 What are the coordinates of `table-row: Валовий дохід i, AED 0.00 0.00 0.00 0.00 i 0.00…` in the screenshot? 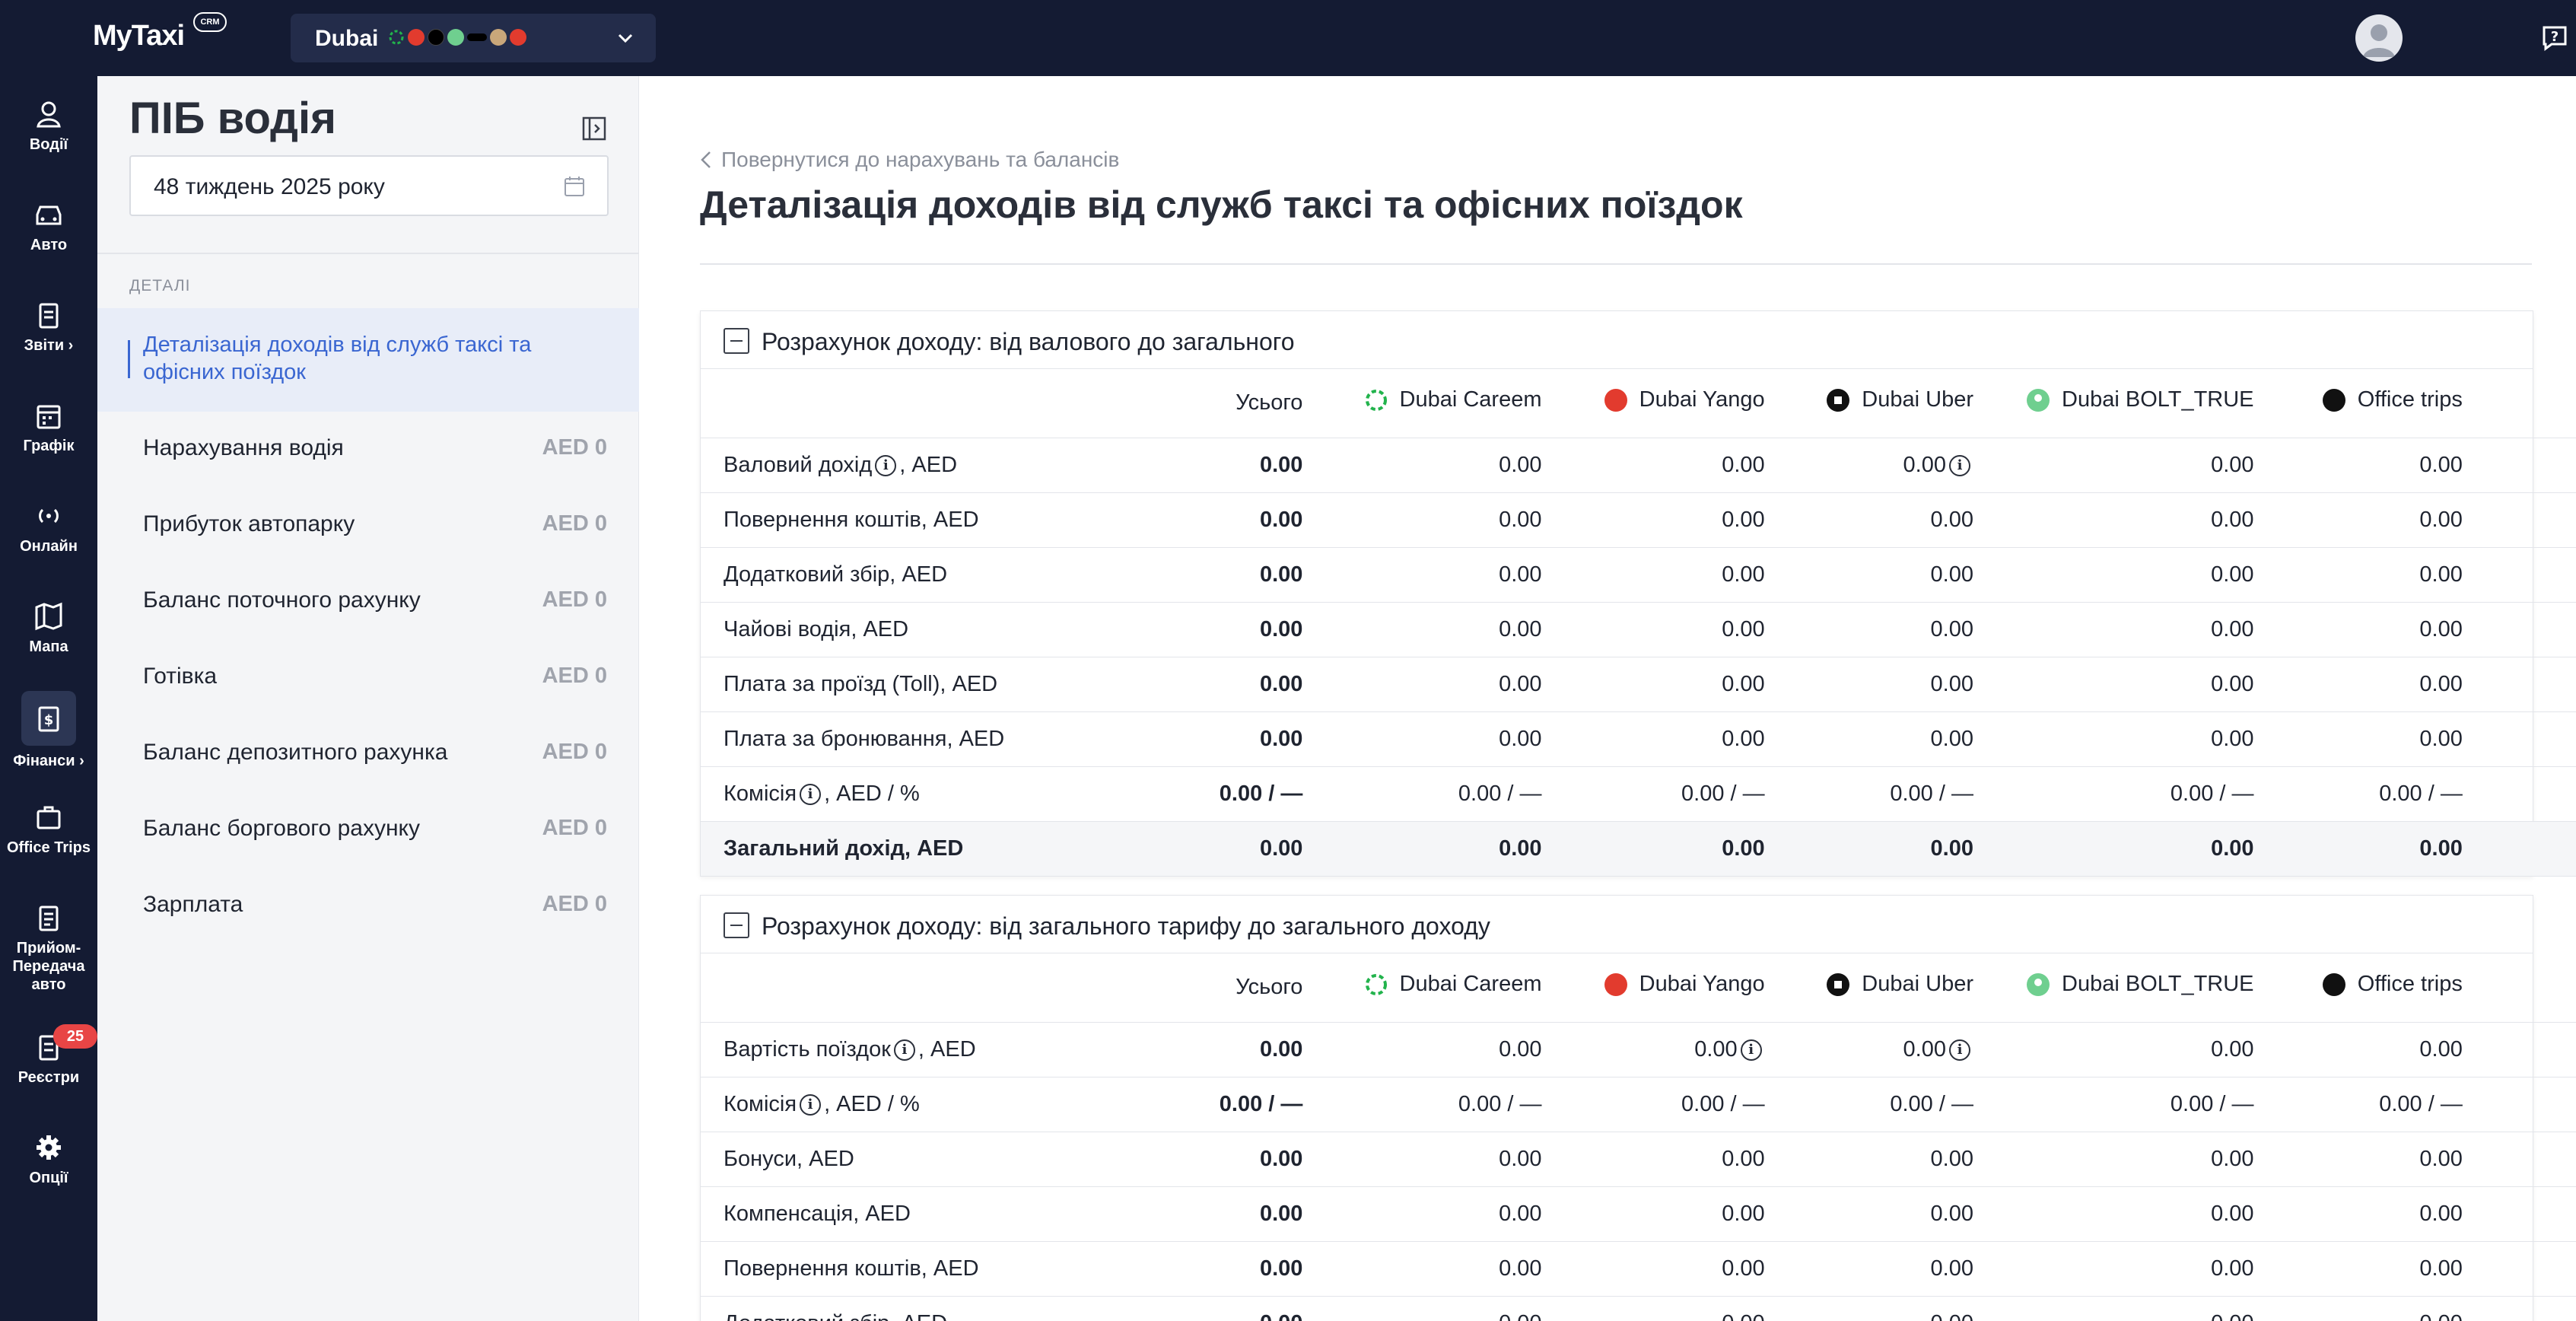 It's located at (1638, 465).